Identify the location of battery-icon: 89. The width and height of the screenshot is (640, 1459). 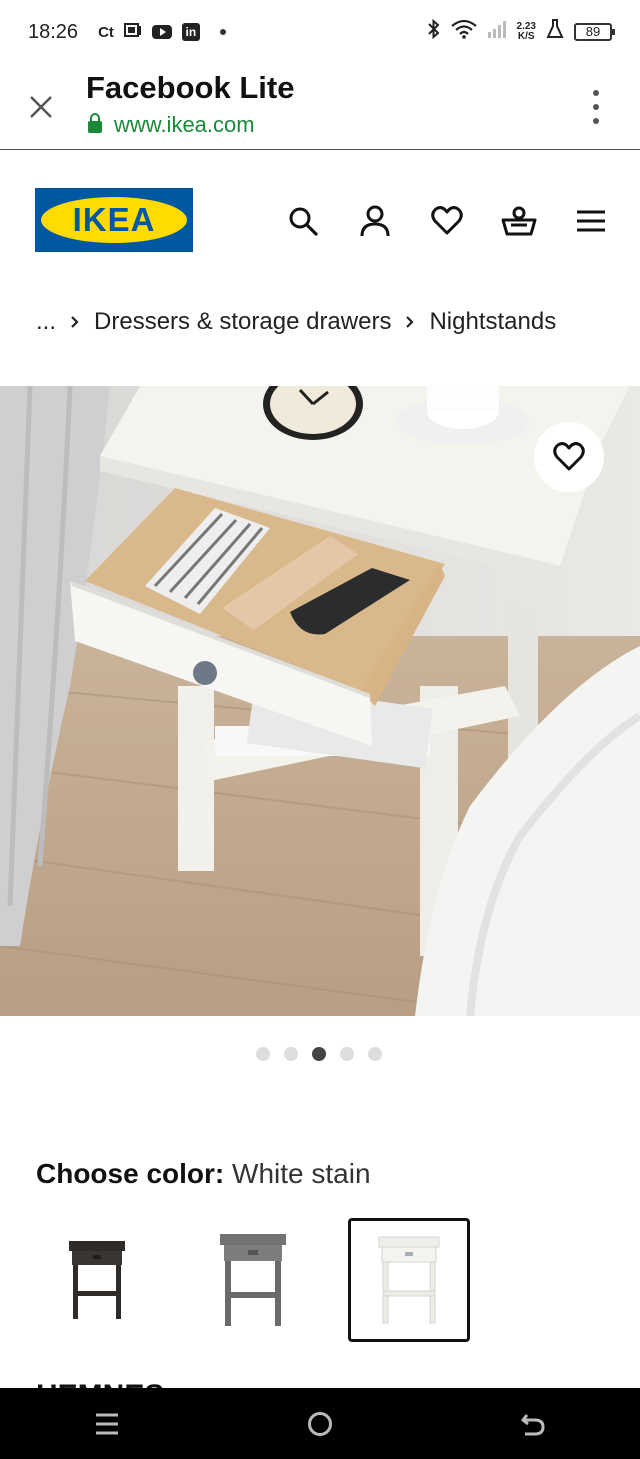
(594, 32).